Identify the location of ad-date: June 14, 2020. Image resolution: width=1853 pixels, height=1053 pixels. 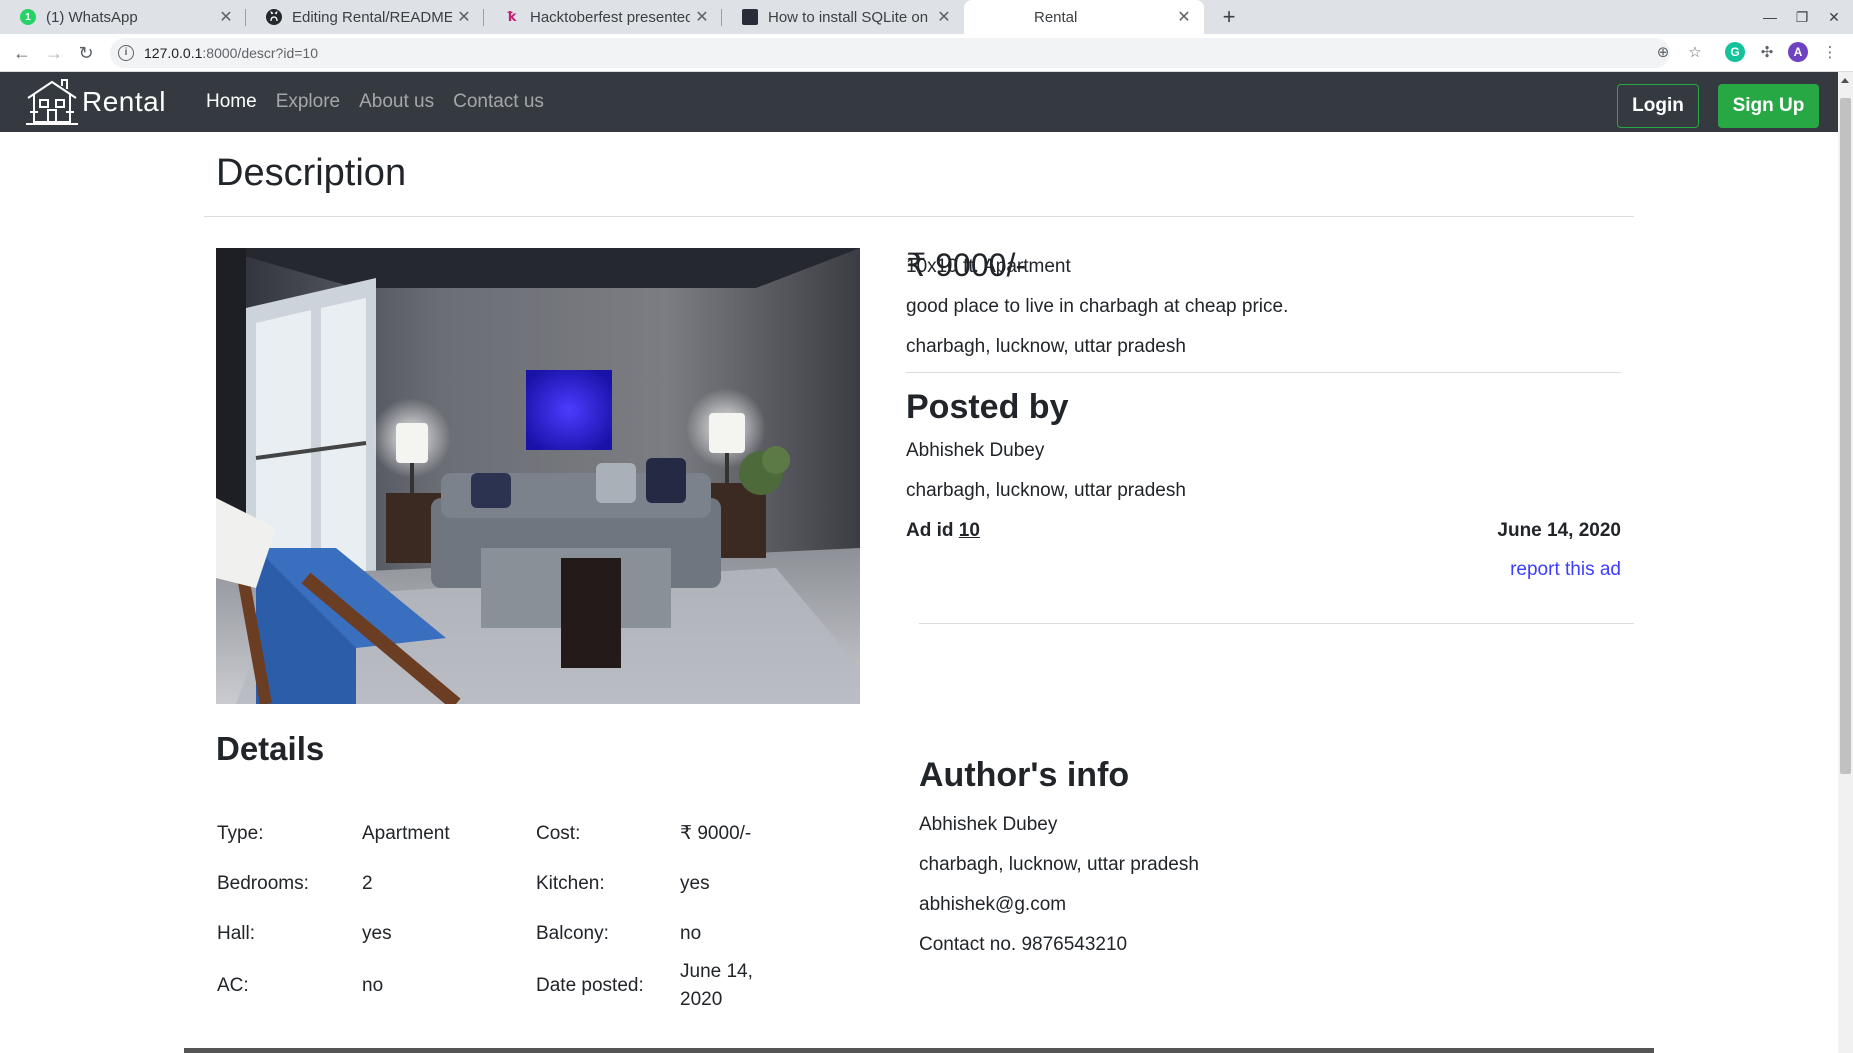
(1559, 530).